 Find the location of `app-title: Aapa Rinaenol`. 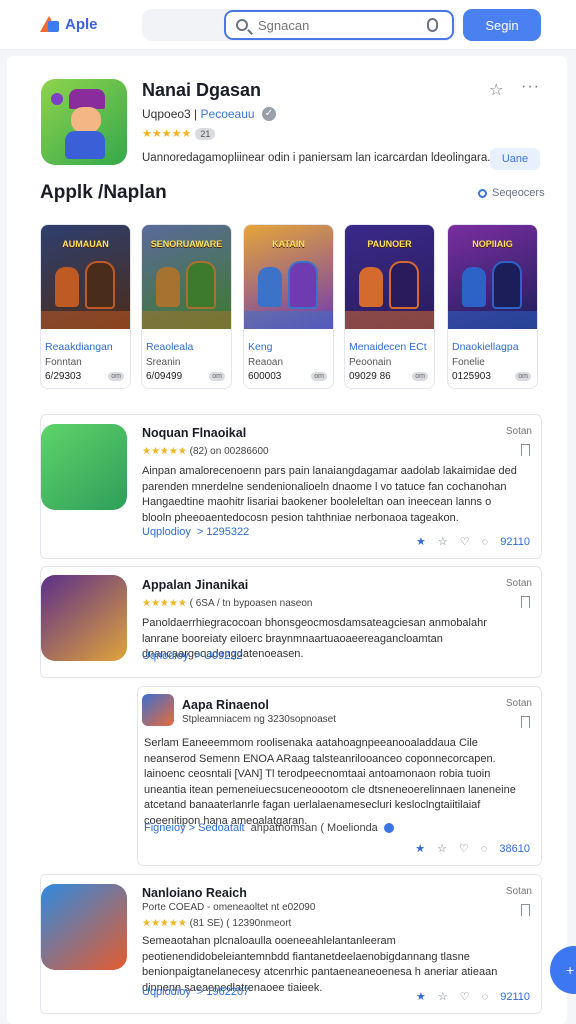

app-title: Aapa Rinaenol is located at coordinates (225, 705).